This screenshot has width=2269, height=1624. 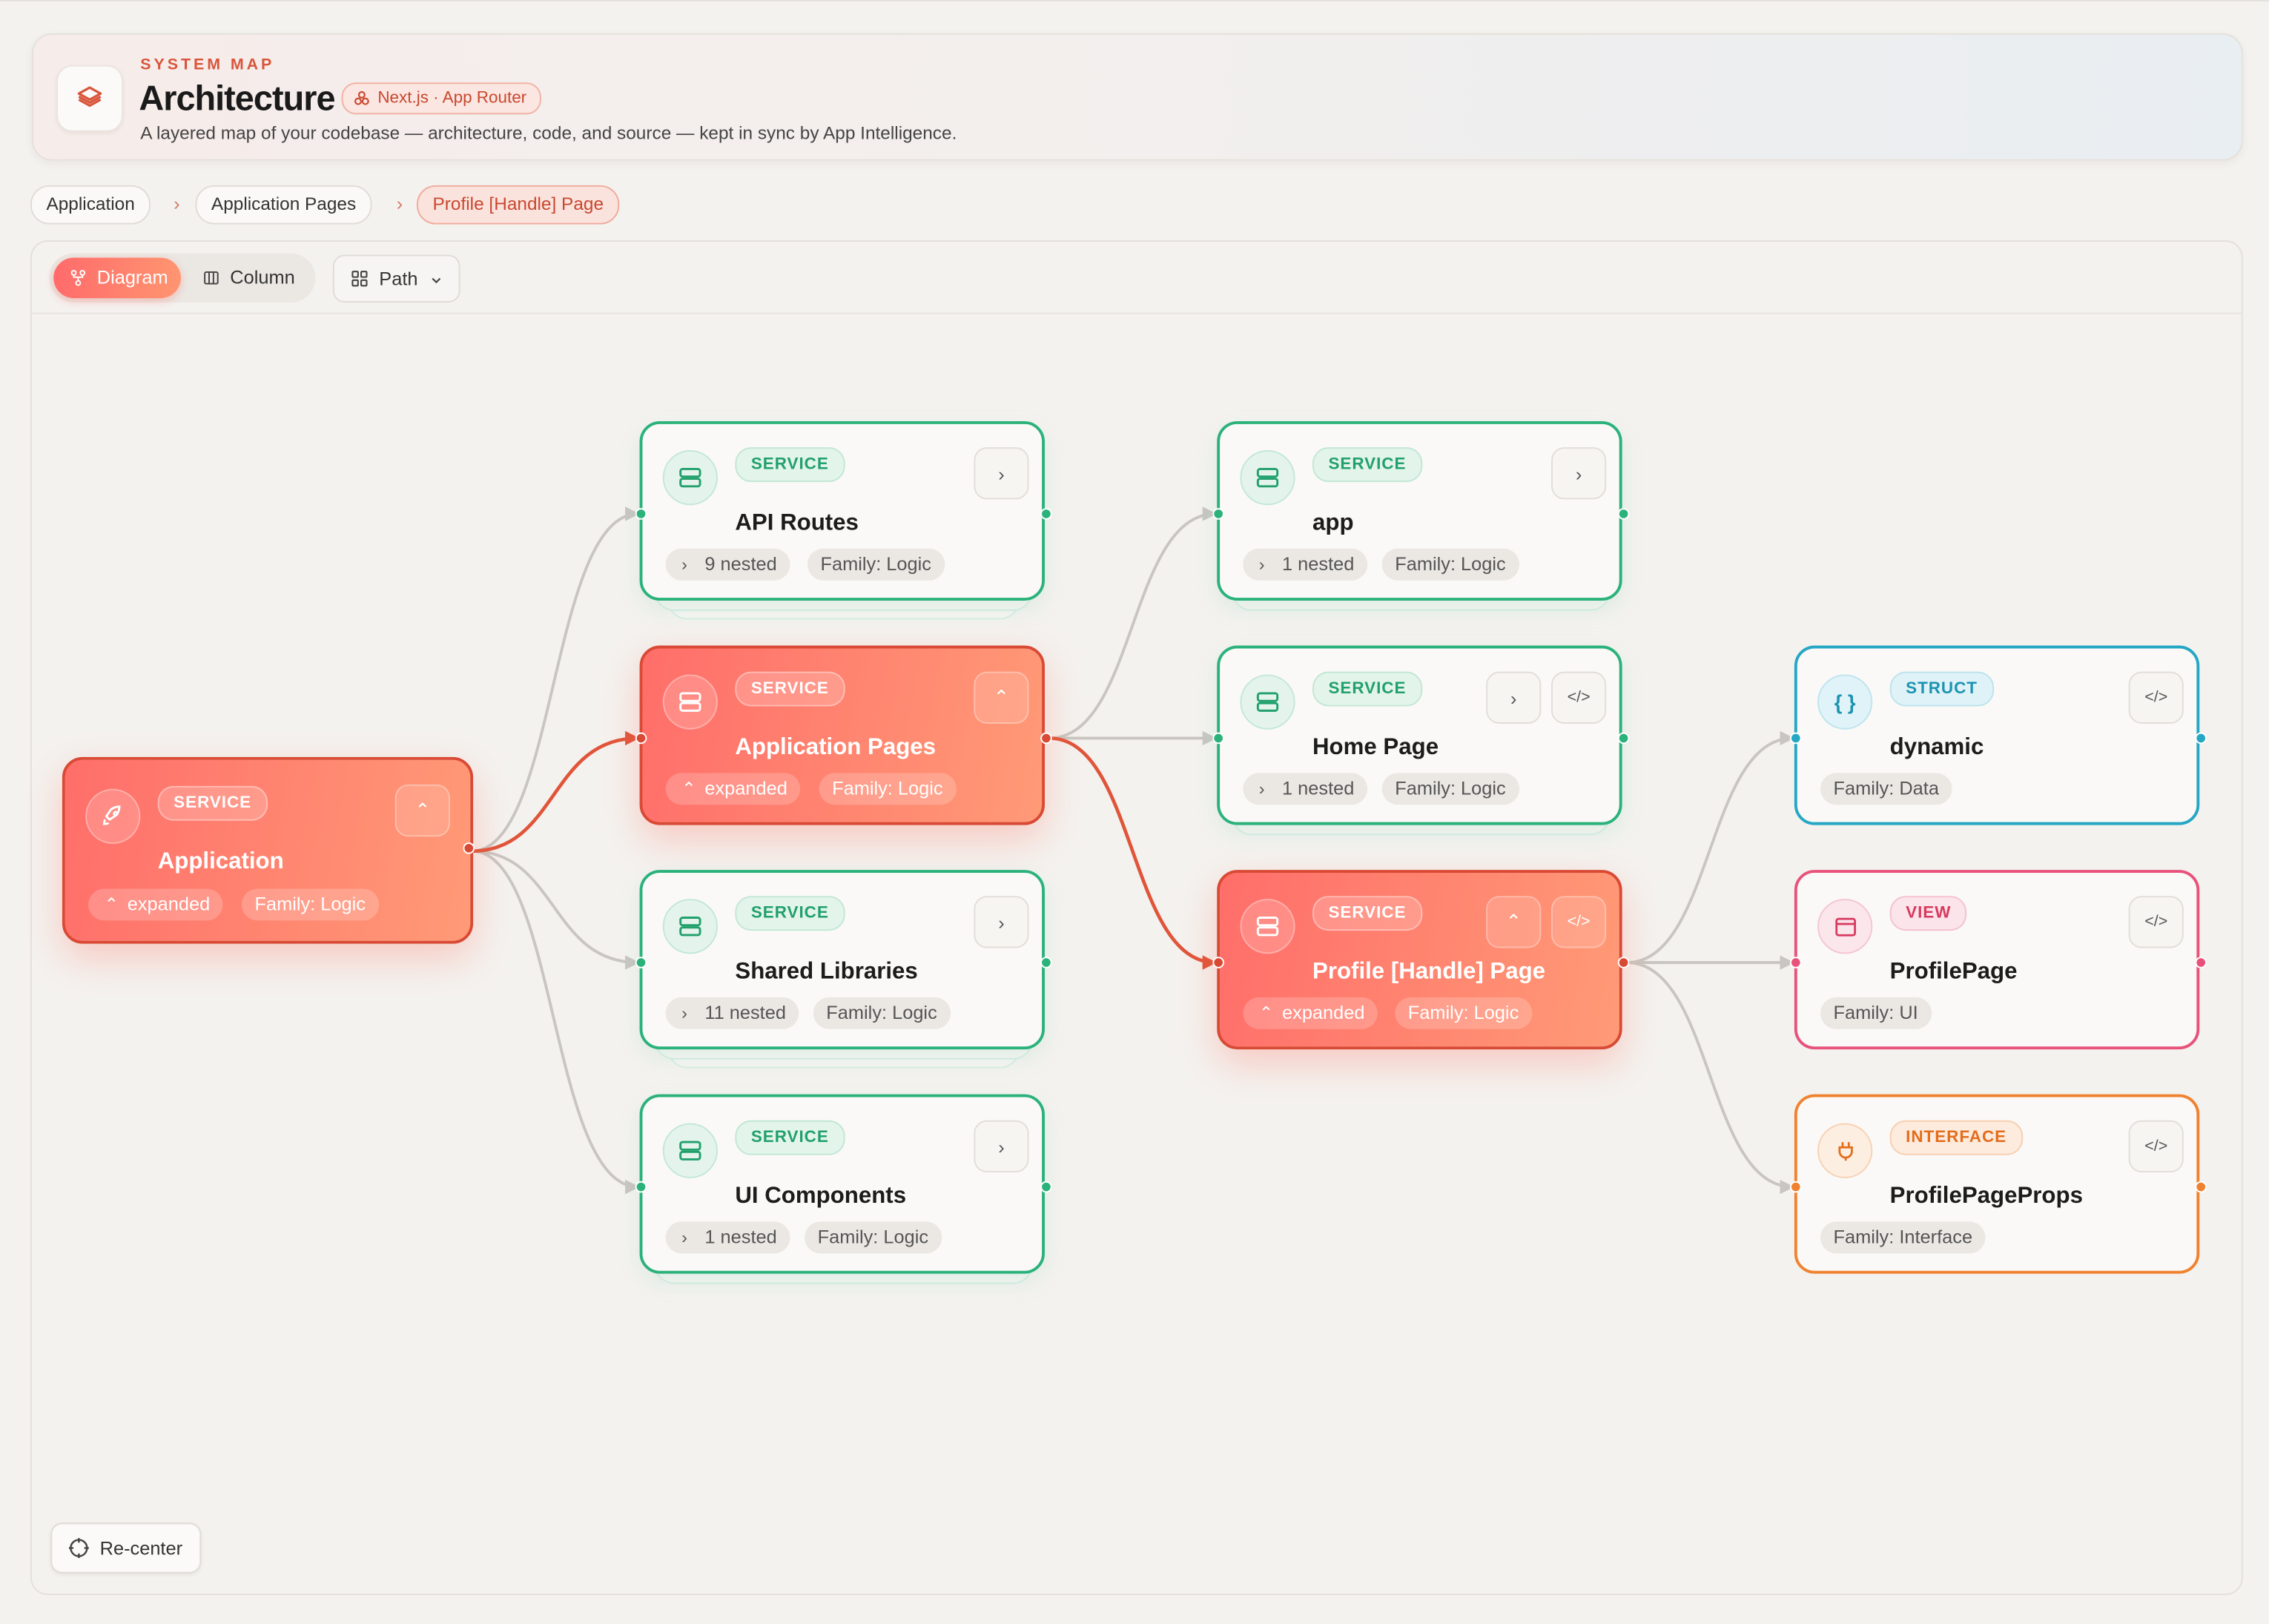 I want to click on node-title: ProfilePage, so click(x=1953, y=973).